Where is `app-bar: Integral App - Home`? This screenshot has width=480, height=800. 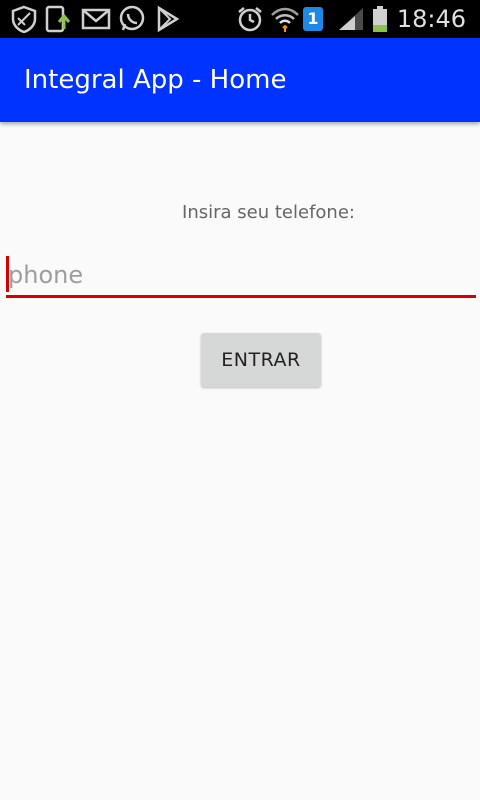 app-bar: Integral App - Home is located at coordinates (240, 80).